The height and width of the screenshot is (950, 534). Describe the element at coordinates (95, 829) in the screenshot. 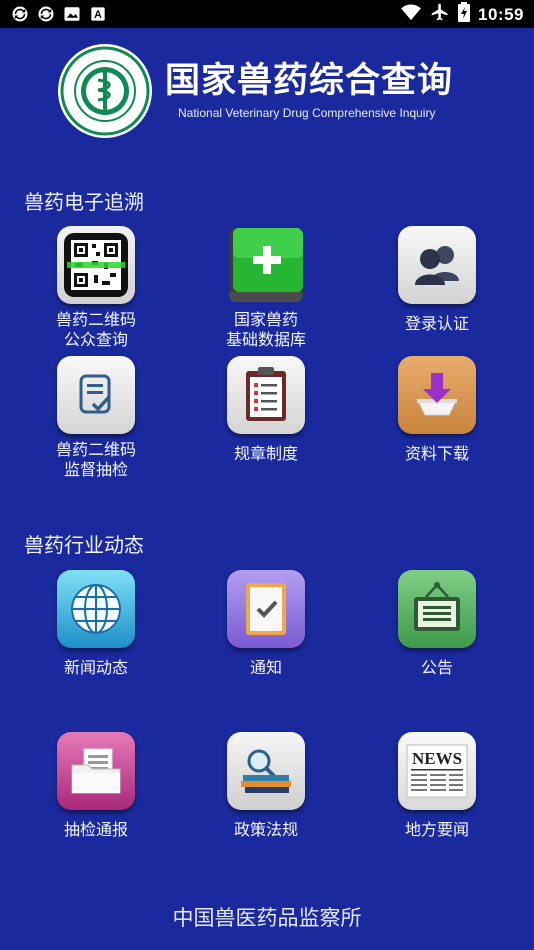

I see `tile-label: 抽检通报` at that location.